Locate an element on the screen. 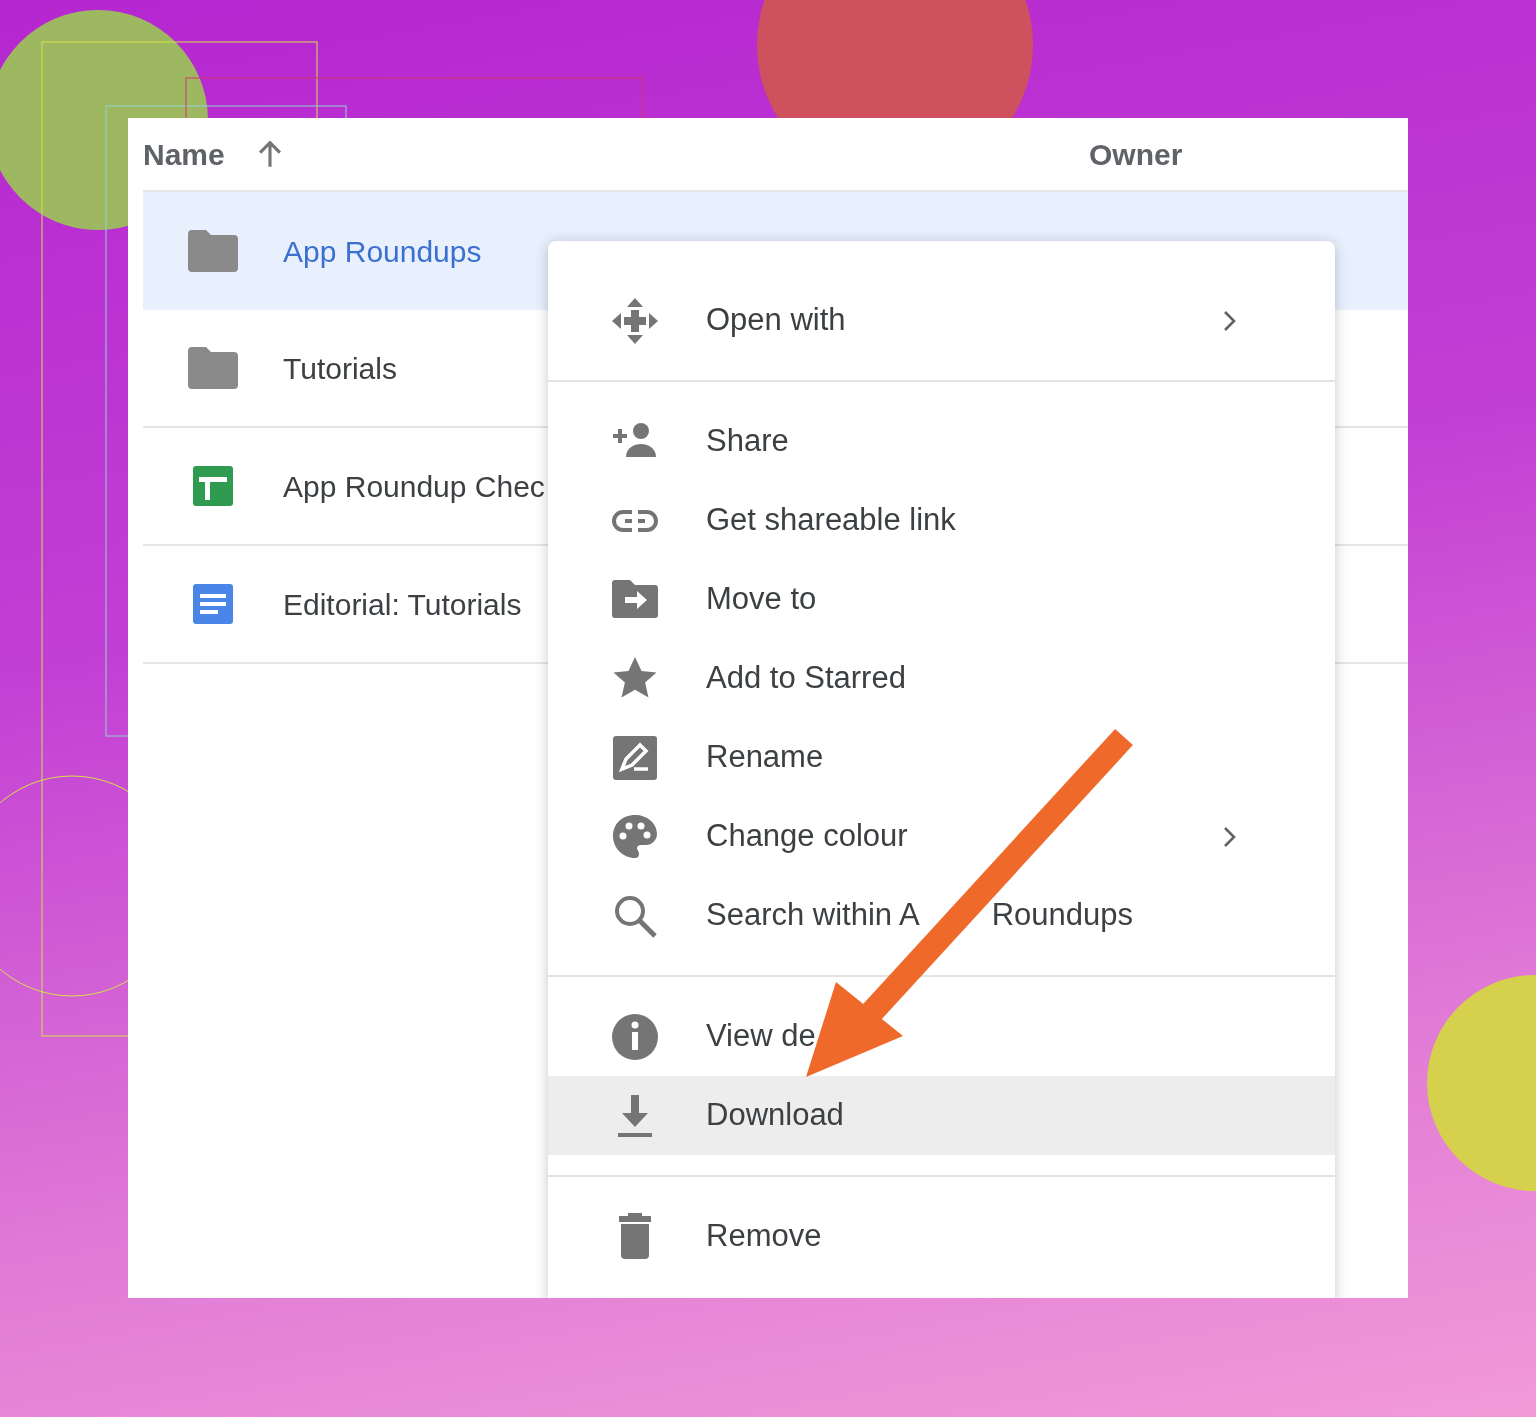 Image resolution: width=1536 pixels, height=1417 pixels. menu-item-label: View de is located at coordinates (761, 1036).